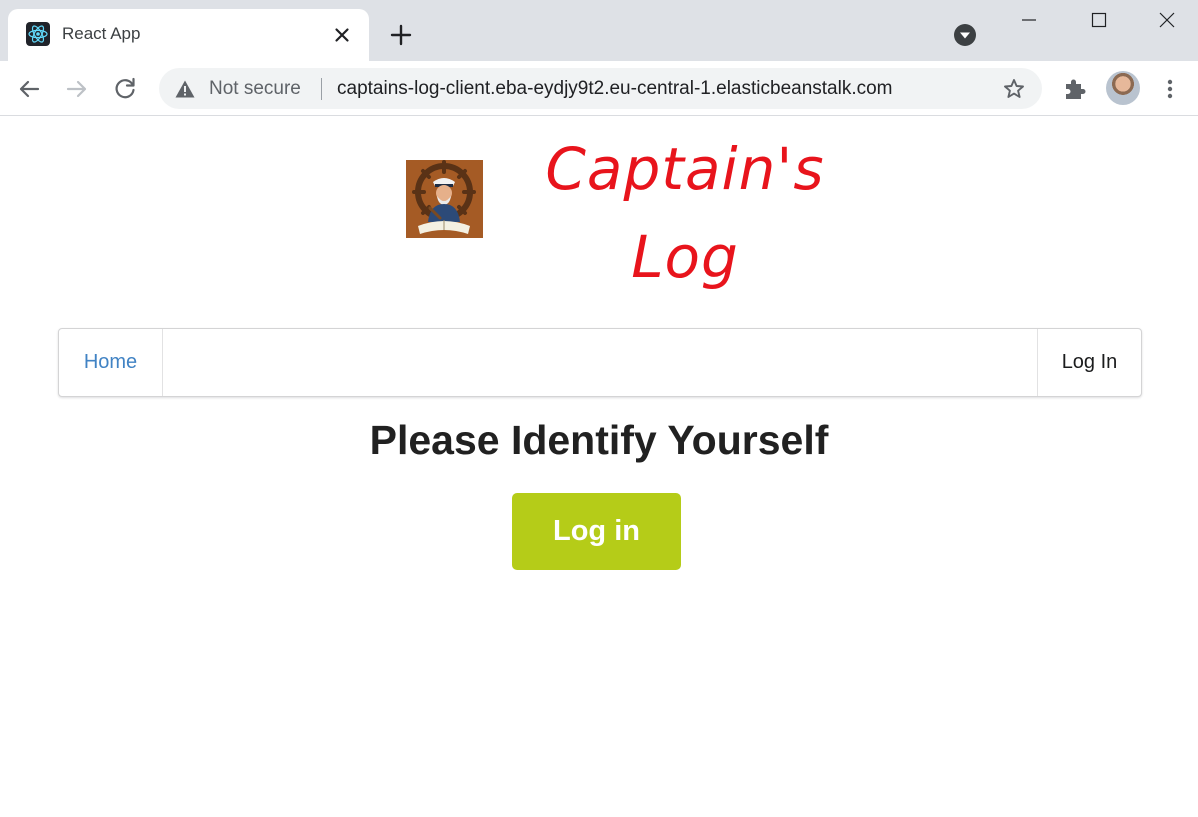 The height and width of the screenshot is (817, 1198). Describe the element at coordinates (1030, 20) in the screenshot. I see `window-minimize-button` at that location.